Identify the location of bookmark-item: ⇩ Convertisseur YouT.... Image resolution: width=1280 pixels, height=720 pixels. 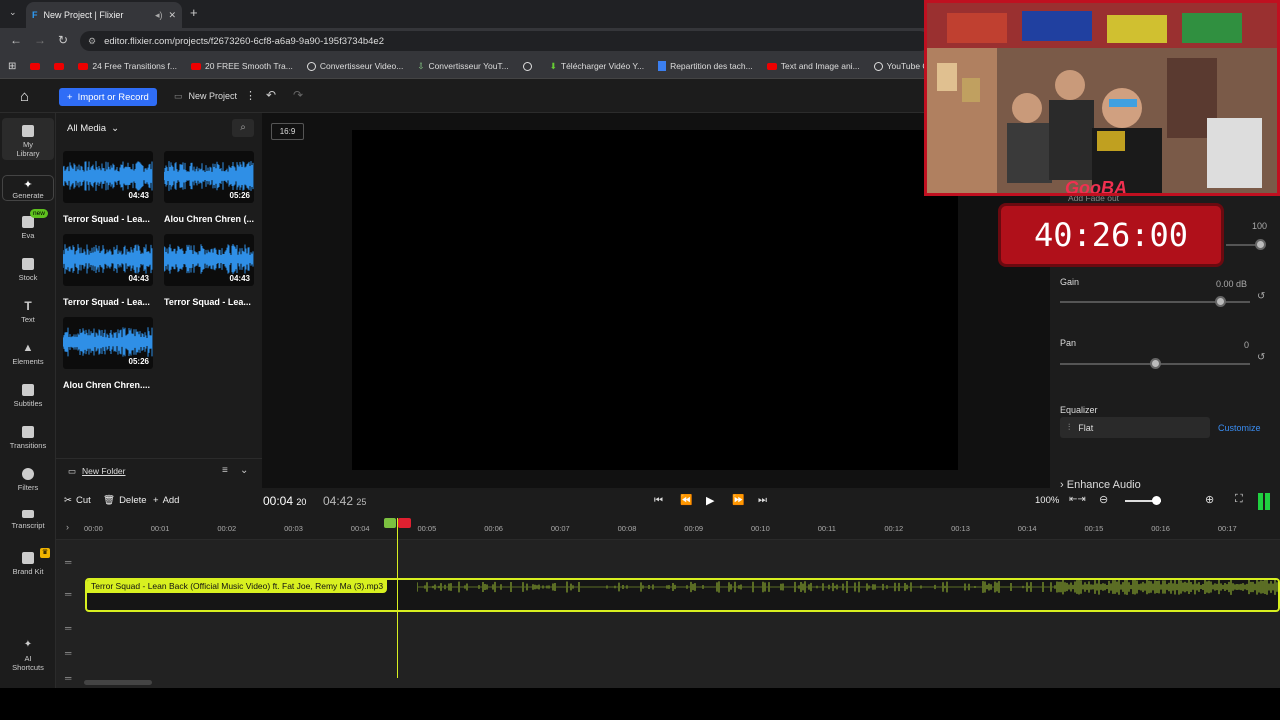
(462, 66).